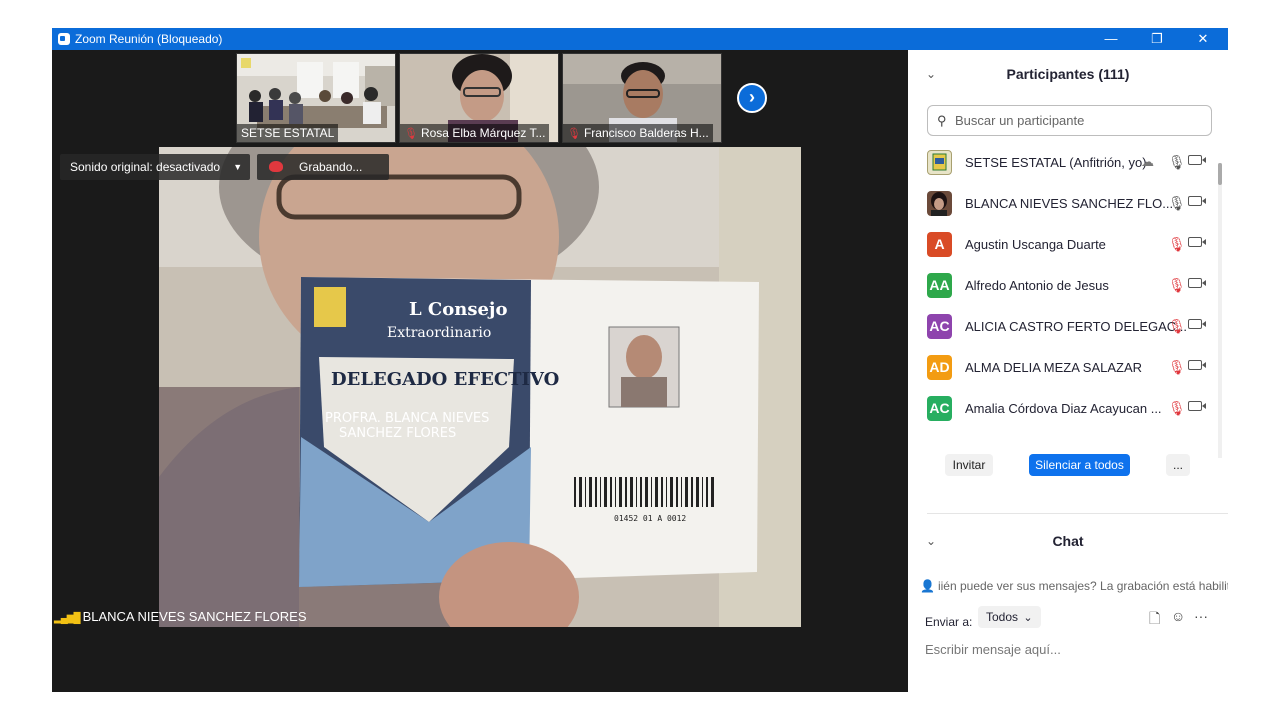  Describe the element at coordinates (397, 433) in the screenshot. I see `card-text-line5: SANCHEZ FLORES` at that location.